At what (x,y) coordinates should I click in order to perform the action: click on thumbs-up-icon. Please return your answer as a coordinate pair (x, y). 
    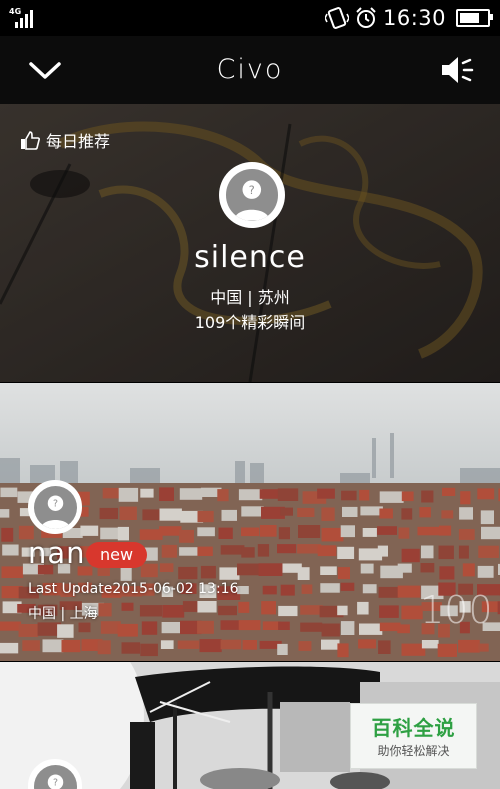
    Looking at the image, I should click on (30, 140).